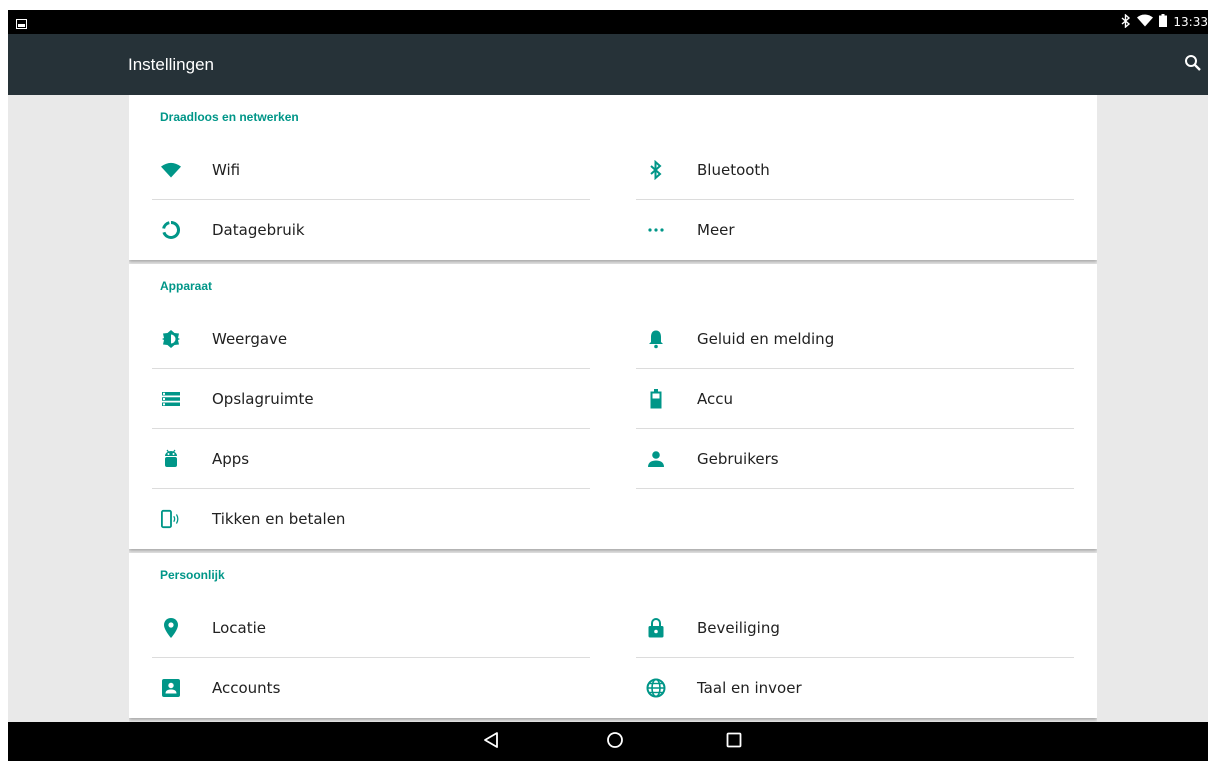 Image resolution: width=1208 pixels, height=761 pixels. What do you see at coordinates (749, 688) in the screenshot?
I see `setting-label: Taal en invoer` at bounding box center [749, 688].